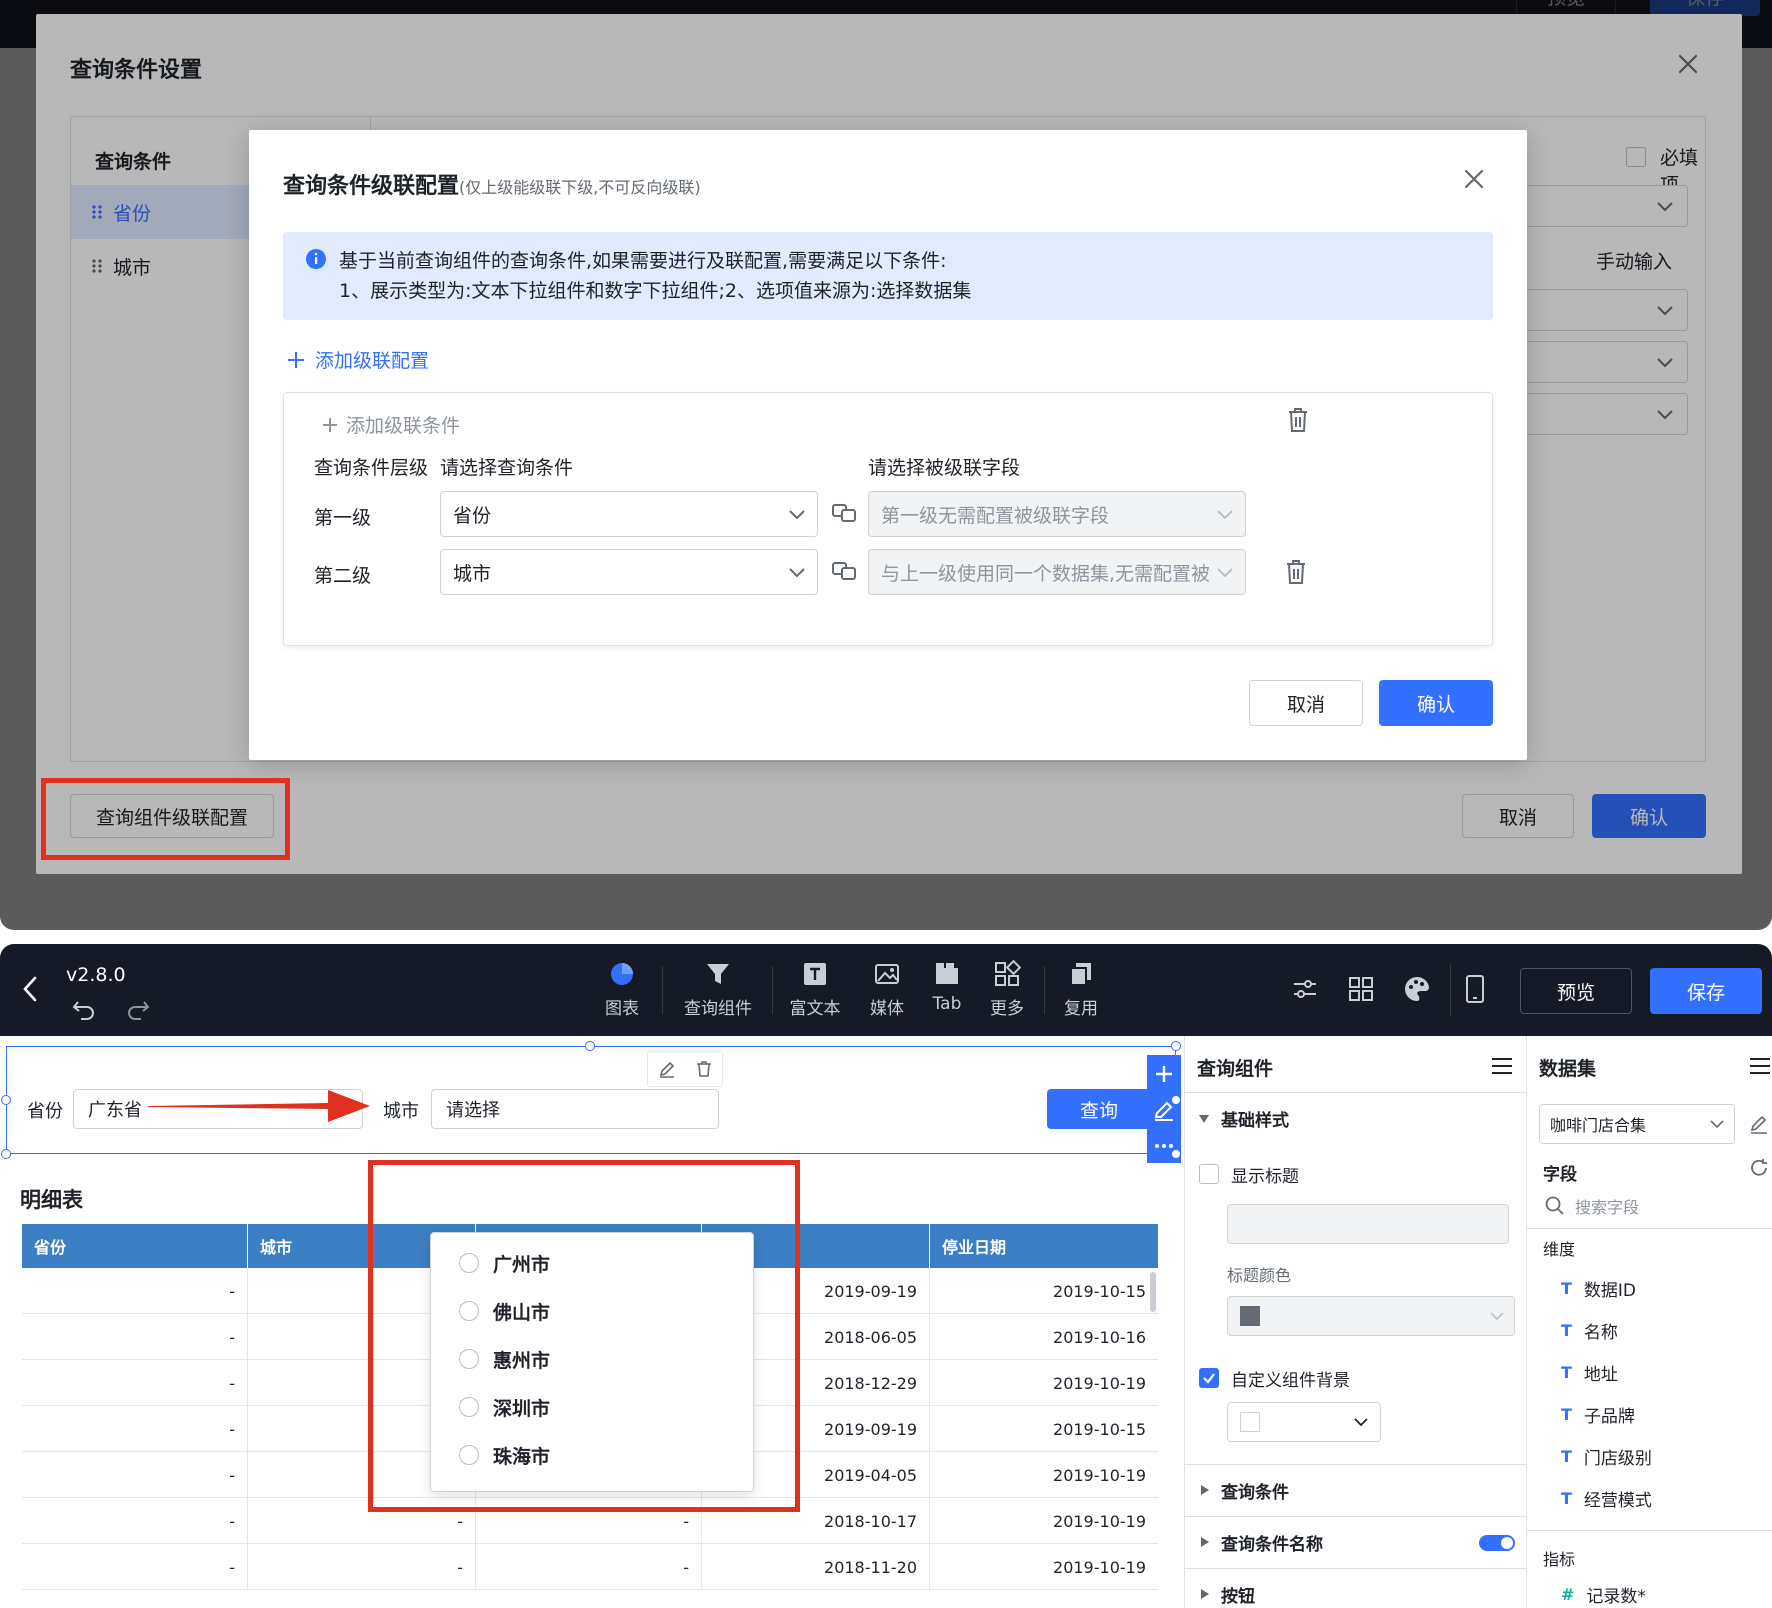  Describe the element at coordinates (473, 1110) in the screenshot. I see `city-placeholder: 请选择` at that location.